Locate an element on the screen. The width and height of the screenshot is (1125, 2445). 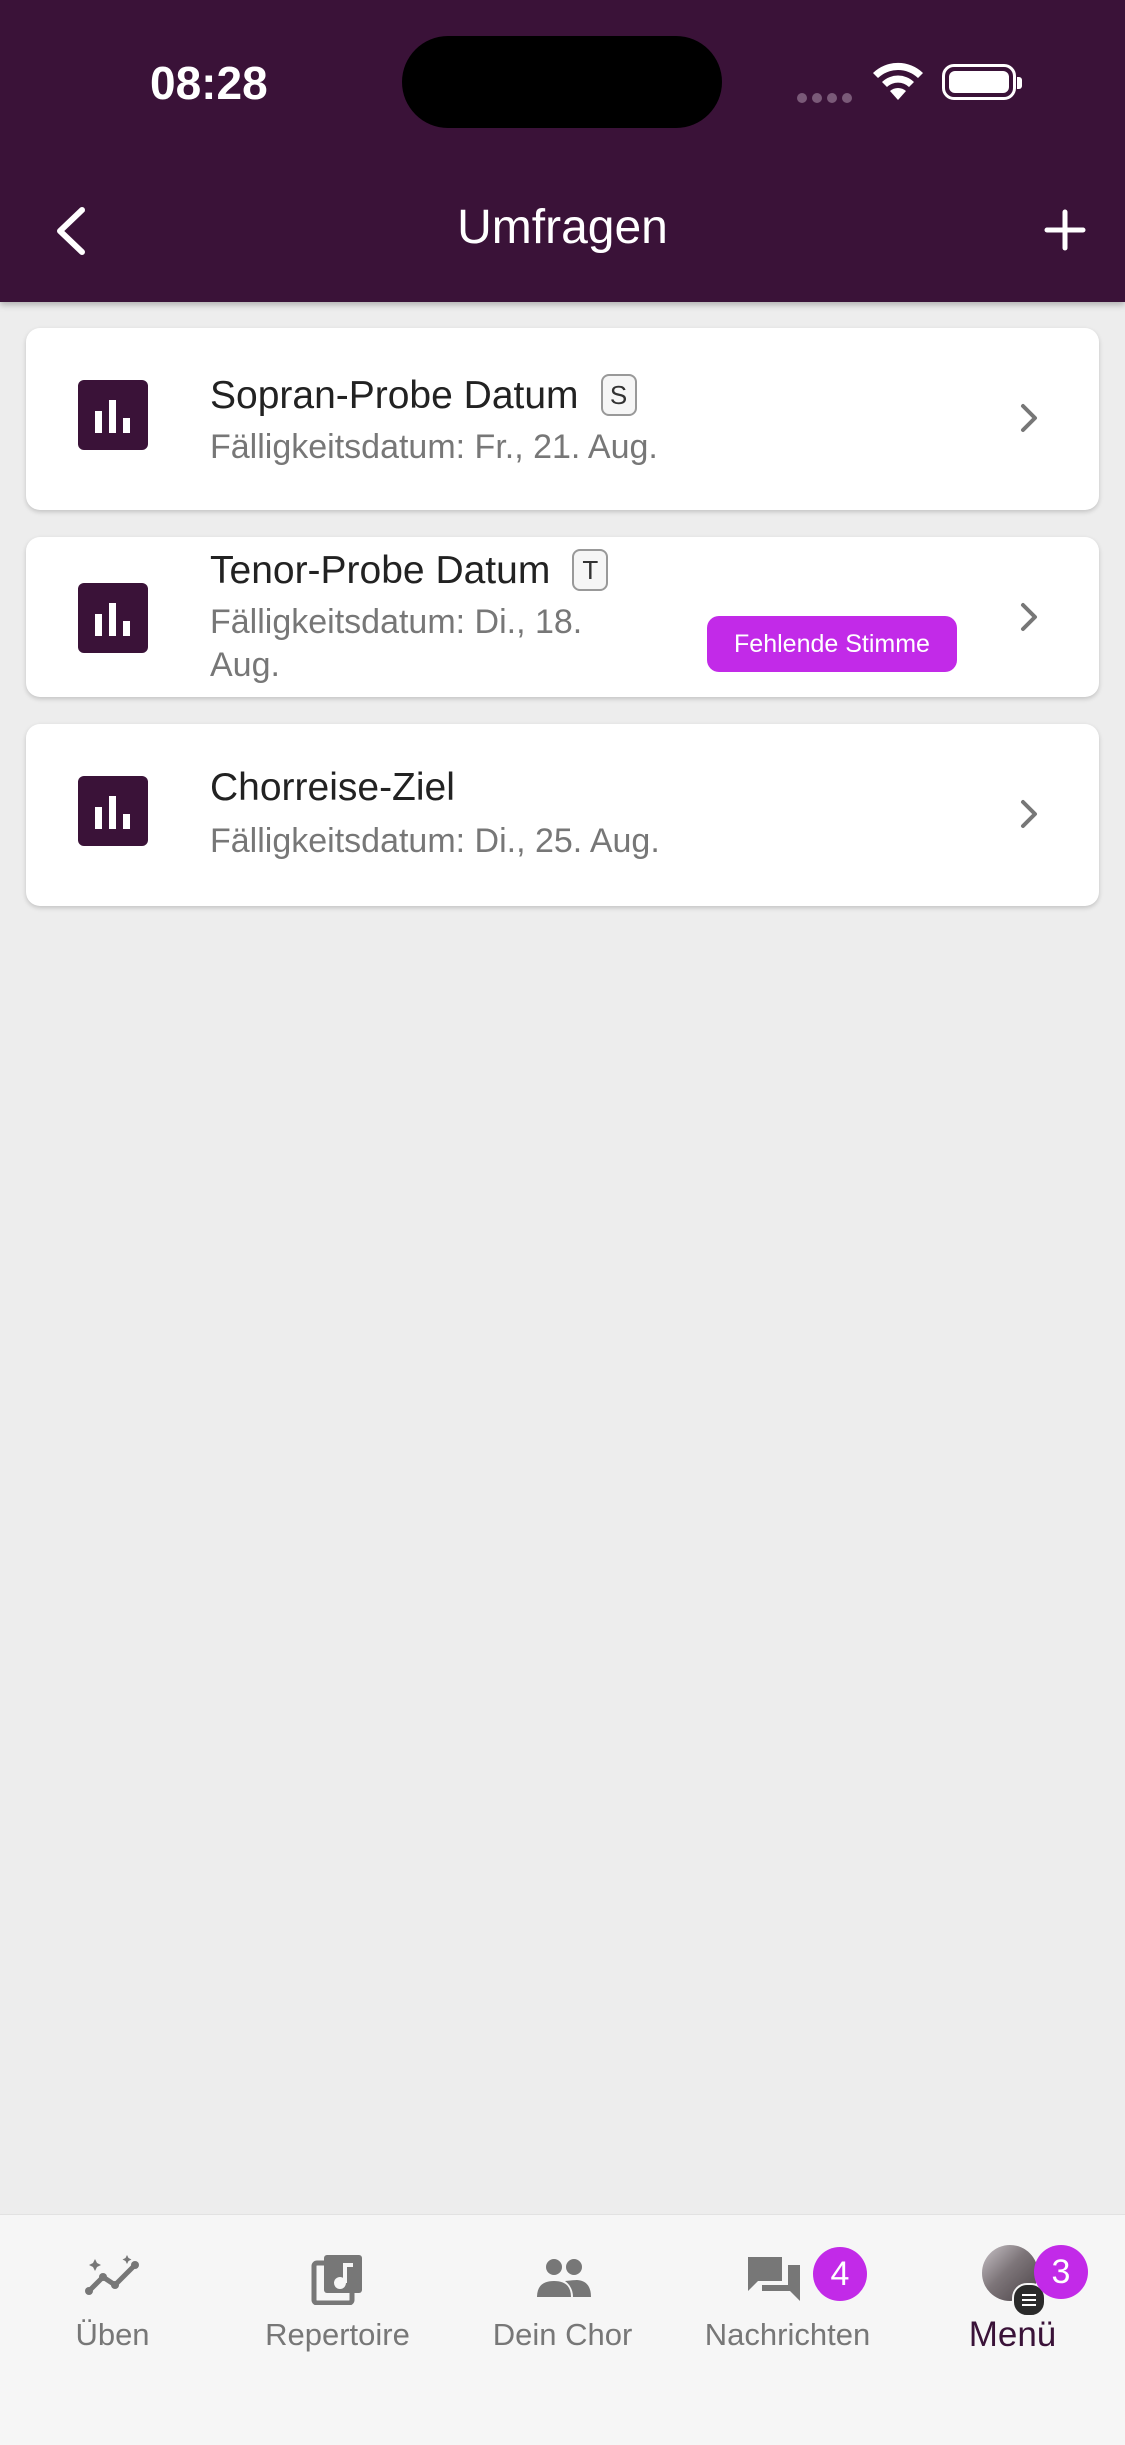
nav-item-menue: 3 Menü is located at coordinates (1012, 2295).